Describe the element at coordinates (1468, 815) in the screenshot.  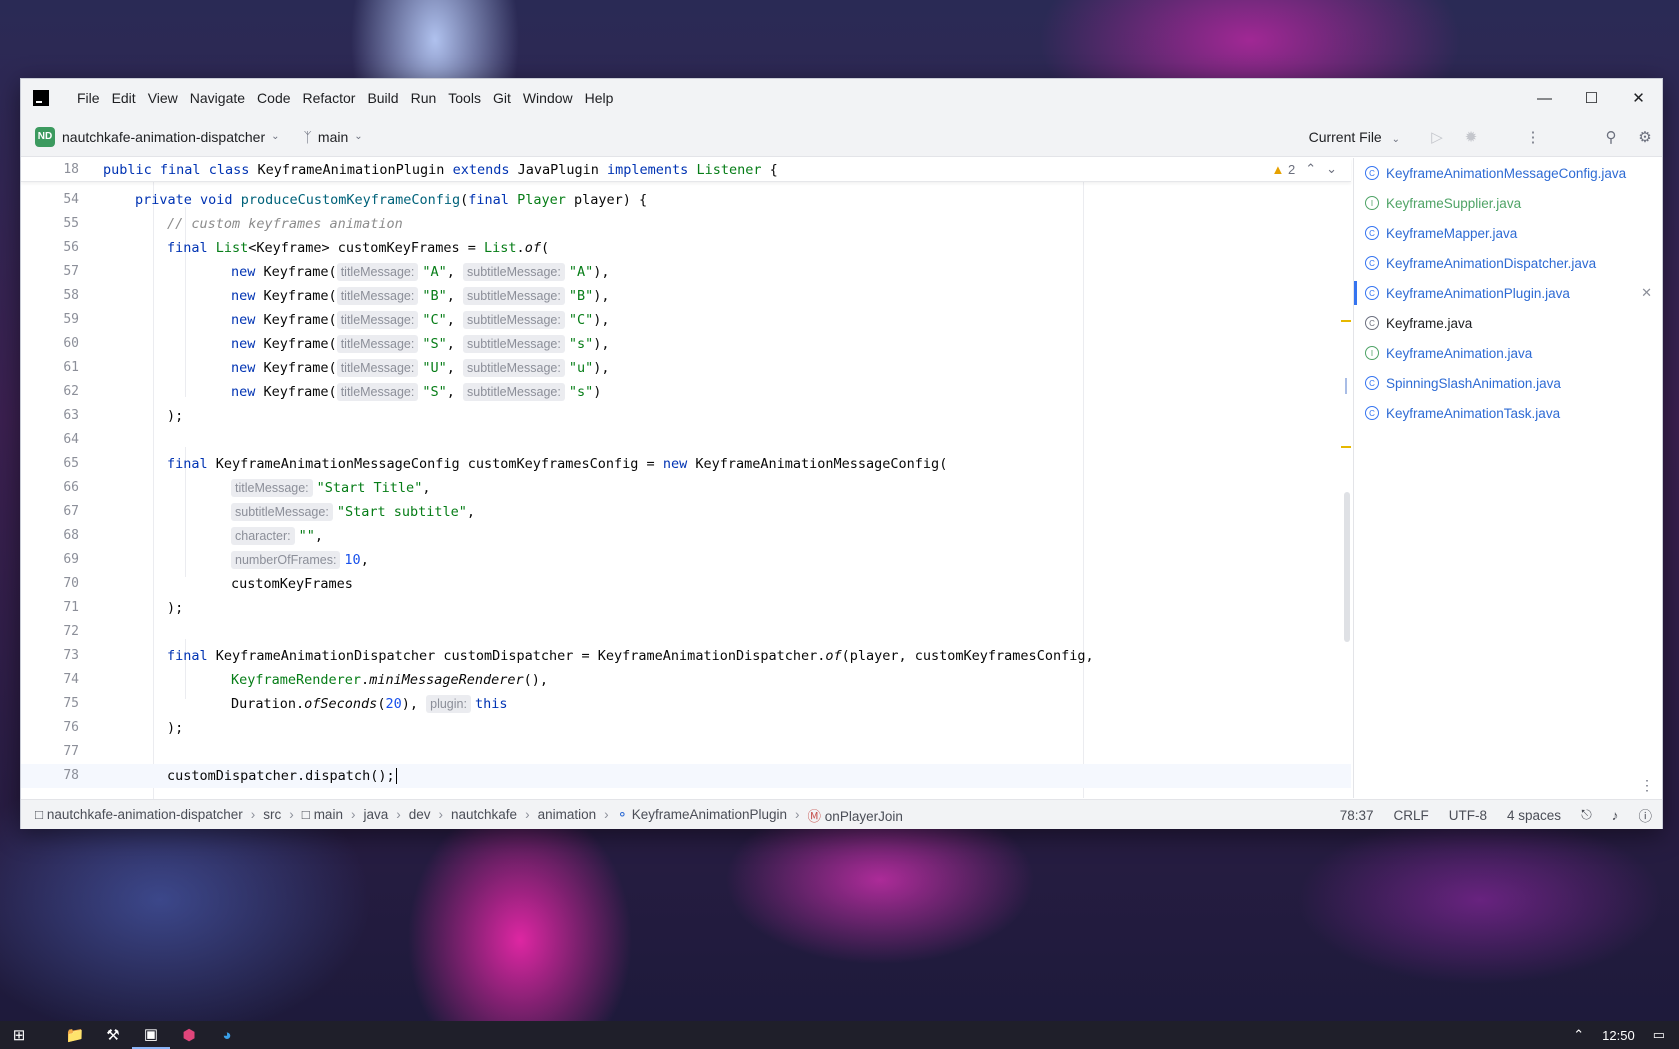
I see `file-encoding: UTF-8` at that location.